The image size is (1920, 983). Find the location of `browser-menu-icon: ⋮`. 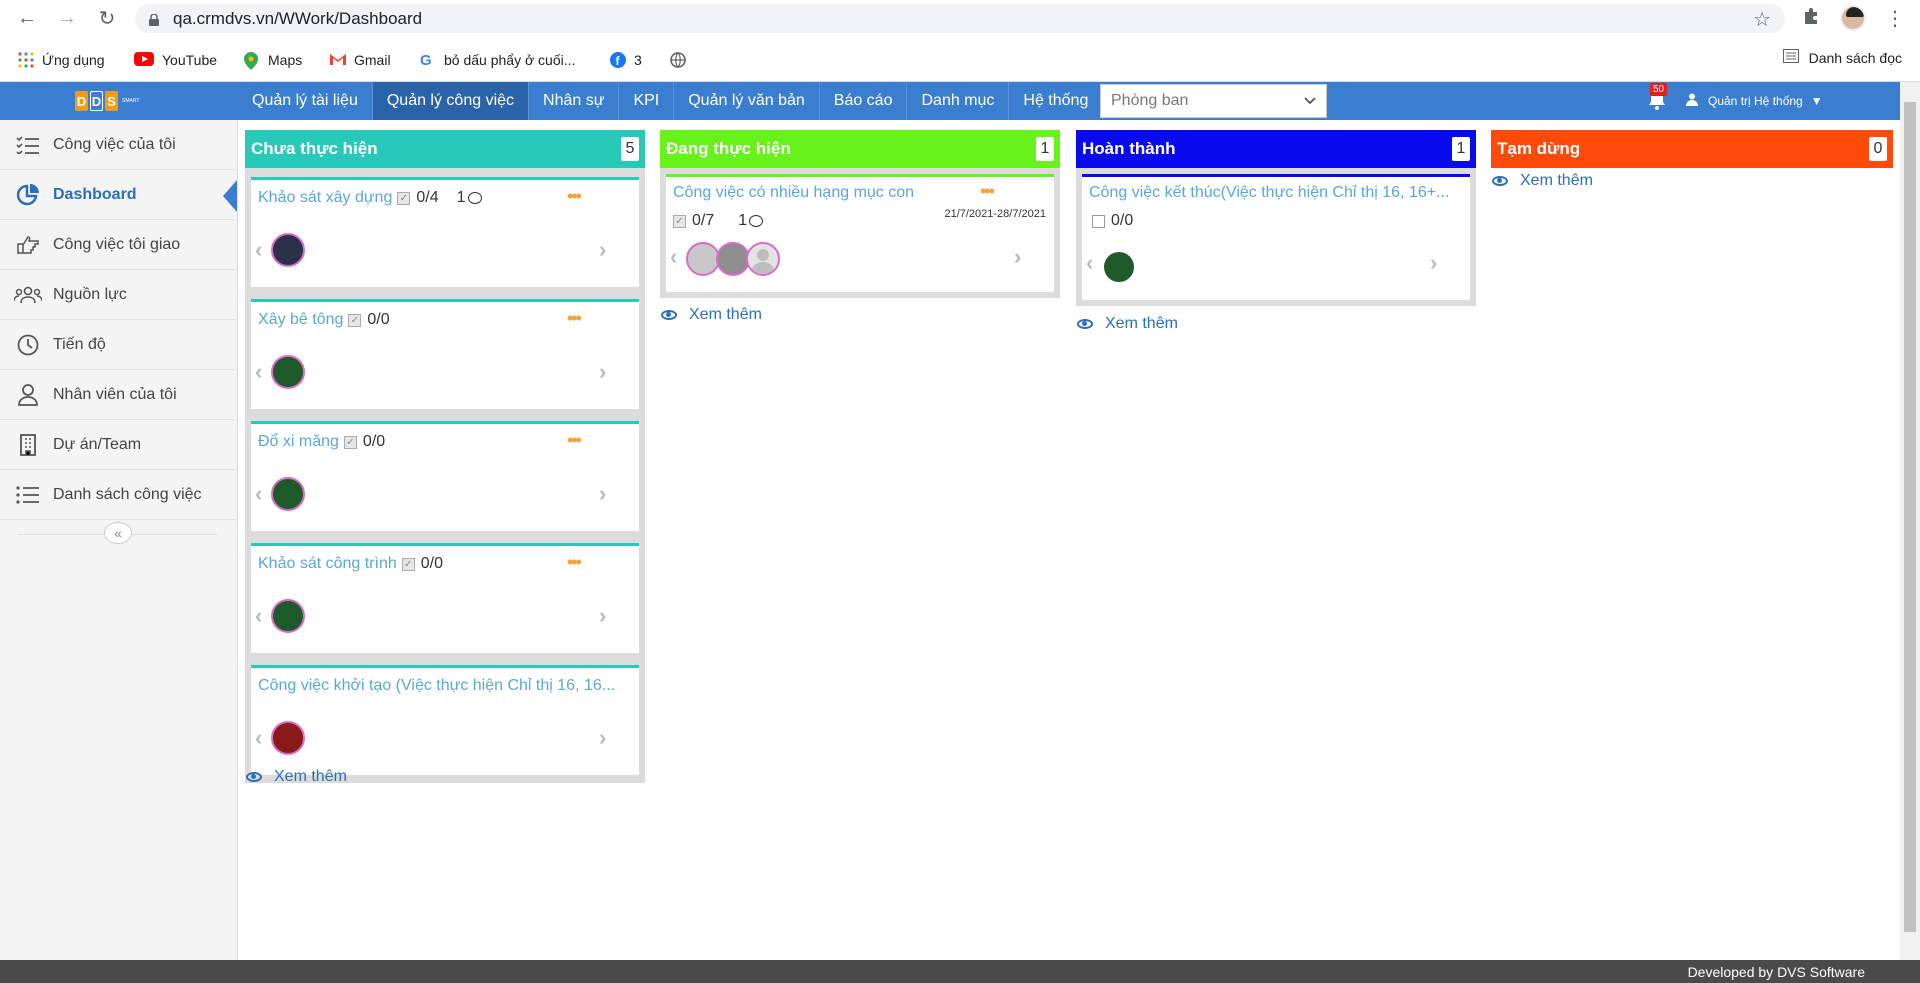

browser-menu-icon: ⋮ is located at coordinates (1895, 18).